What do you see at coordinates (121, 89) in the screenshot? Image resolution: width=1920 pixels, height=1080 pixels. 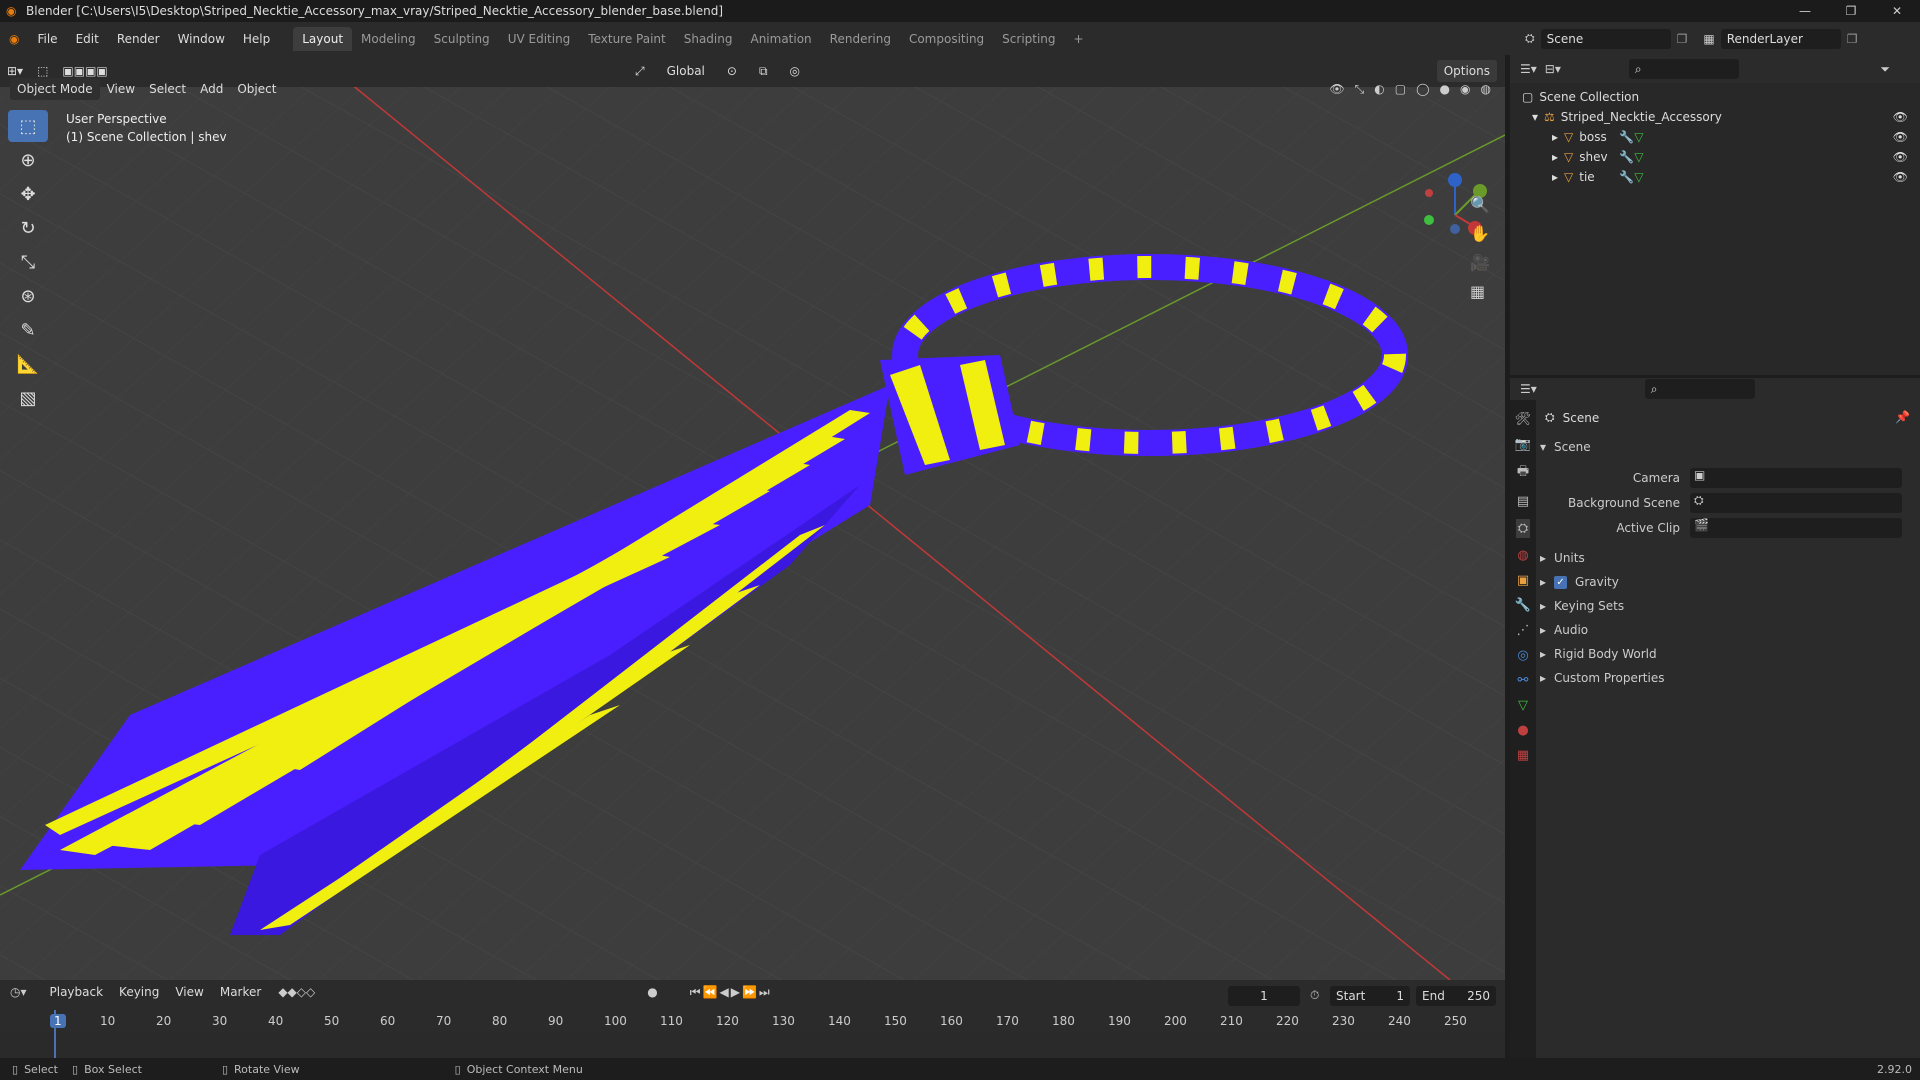 I see `menu-view: View` at bounding box center [121, 89].